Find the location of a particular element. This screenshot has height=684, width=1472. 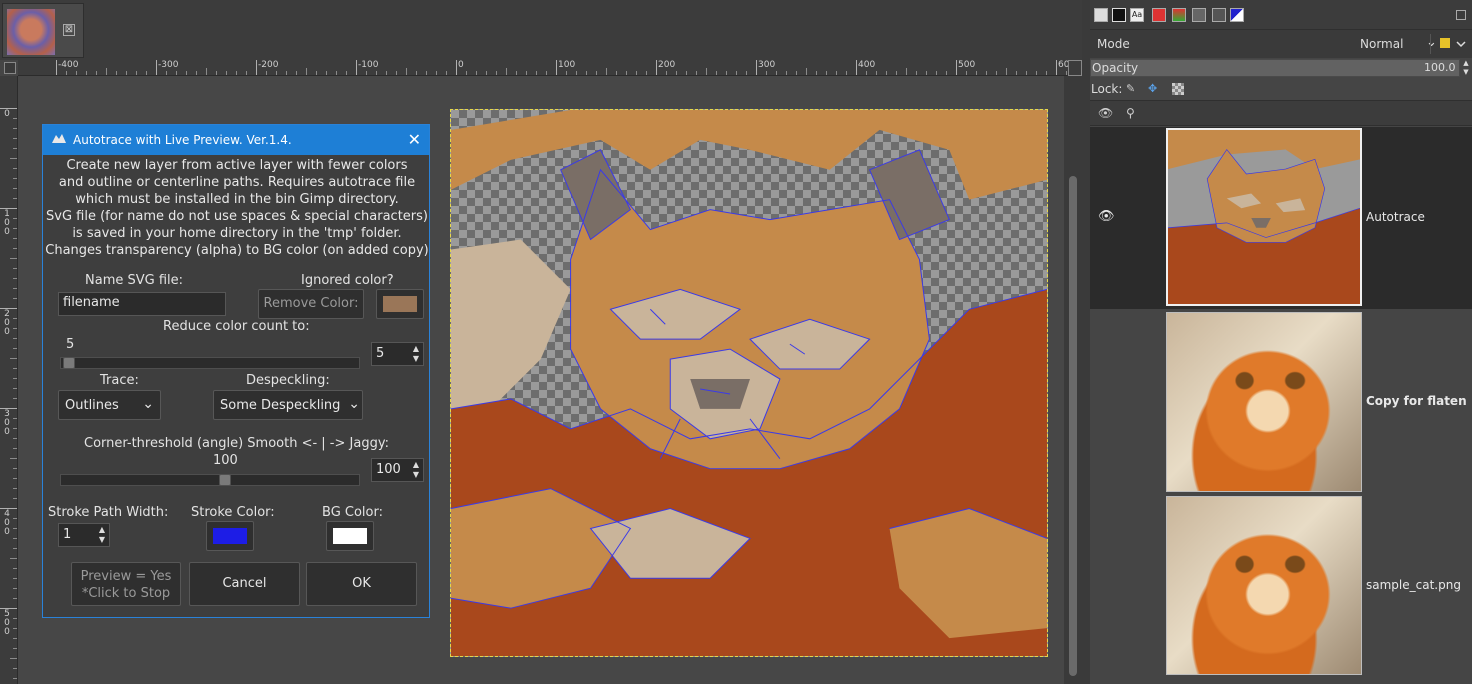

layers-tab-icon is located at coordinates (1101, 15).